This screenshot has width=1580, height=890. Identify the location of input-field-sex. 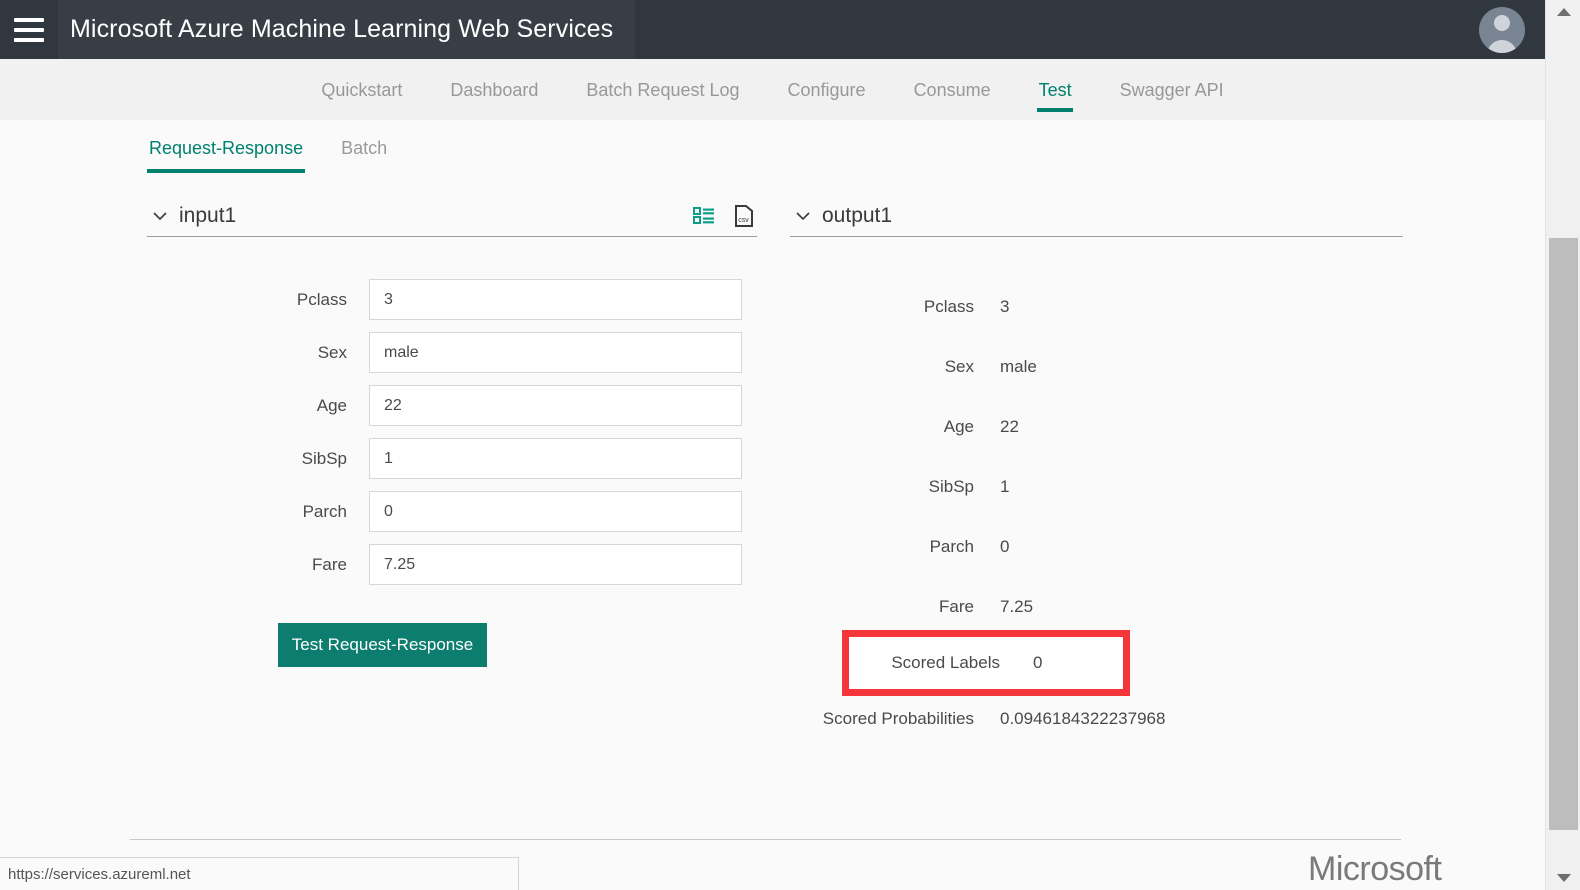
(555, 352).